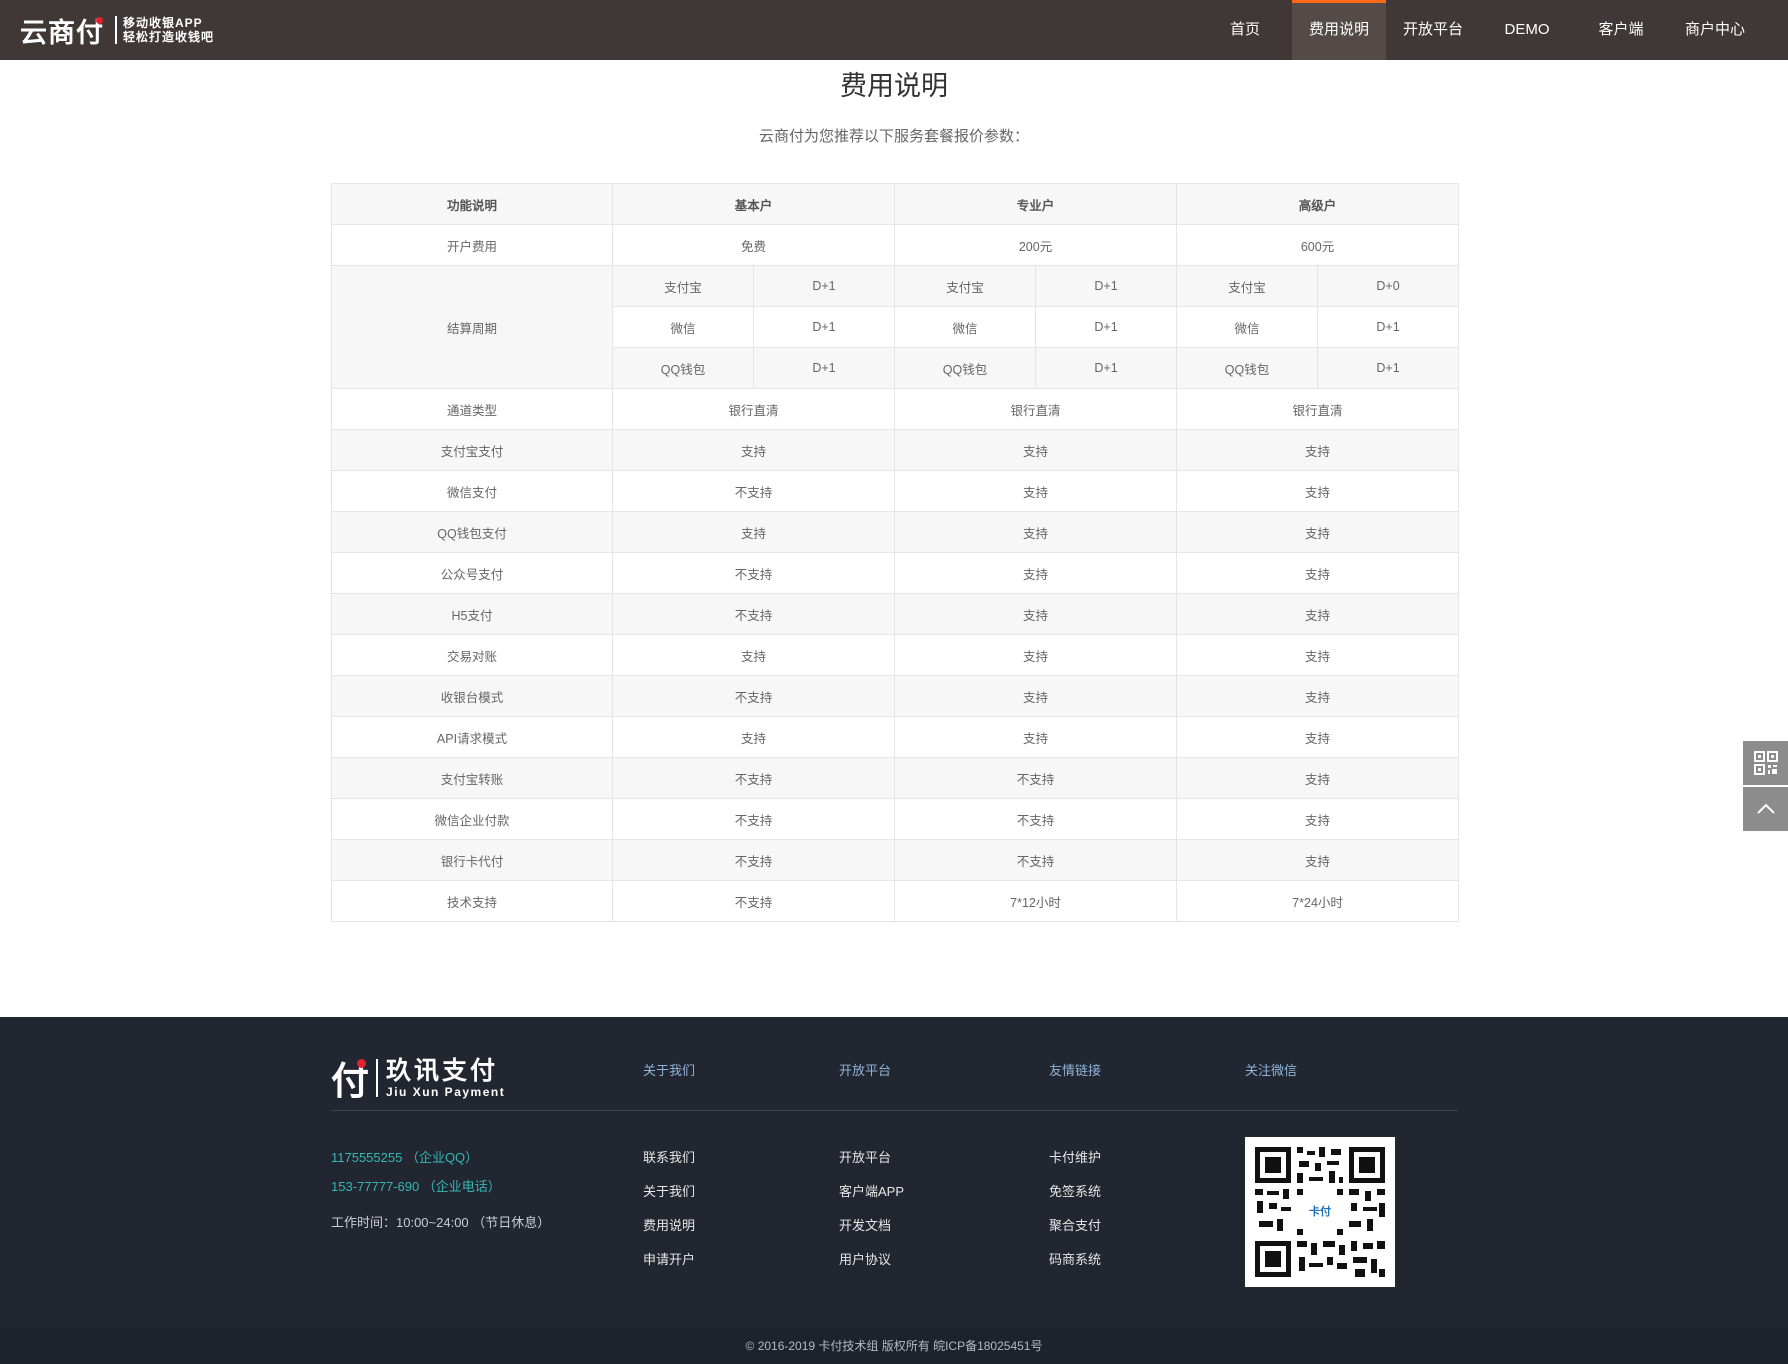 This screenshot has width=1788, height=1364. Describe the element at coordinates (472, 450) in the screenshot. I see `row-label: 支付宝支付` at that location.